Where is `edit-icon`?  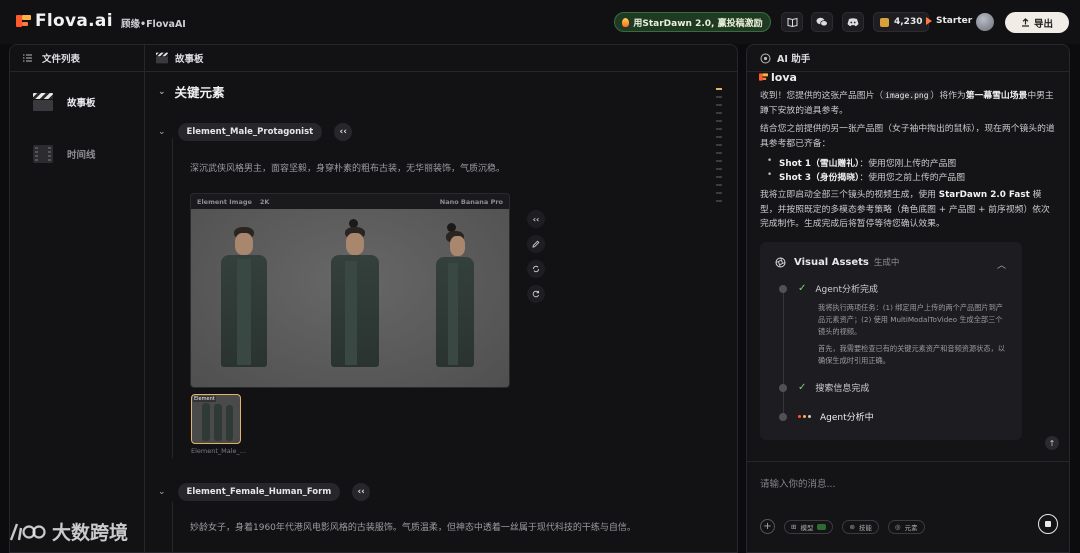 edit-icon is located at coordinates (536, 244).